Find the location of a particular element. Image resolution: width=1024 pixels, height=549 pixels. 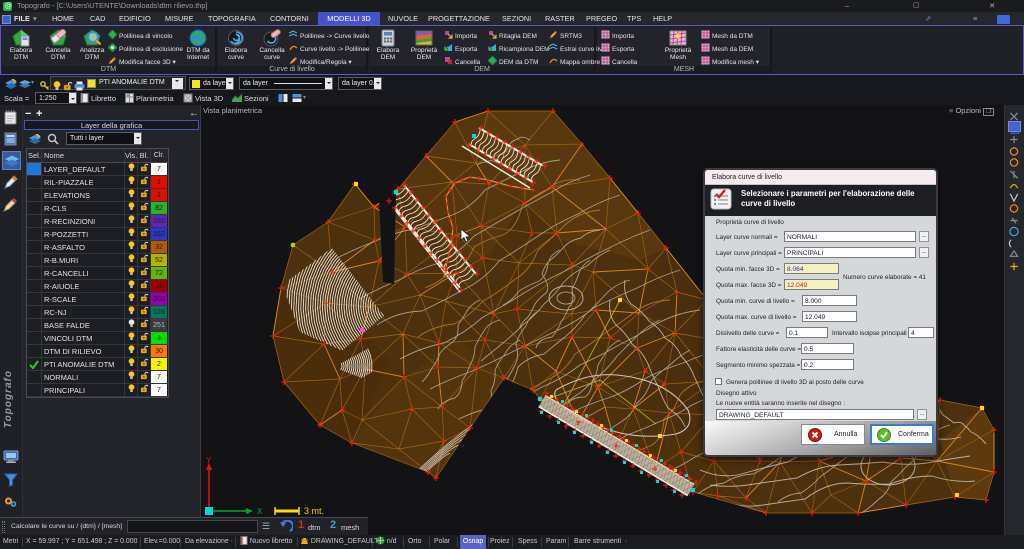

svg-text: Y is located at coordinates (209, 460).